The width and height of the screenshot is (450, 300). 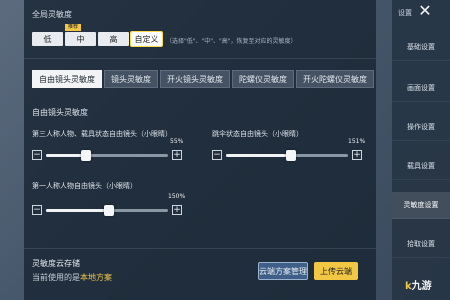 I want to click on section-title: 自由镜头灵敏度, so click(x=60, y=112).